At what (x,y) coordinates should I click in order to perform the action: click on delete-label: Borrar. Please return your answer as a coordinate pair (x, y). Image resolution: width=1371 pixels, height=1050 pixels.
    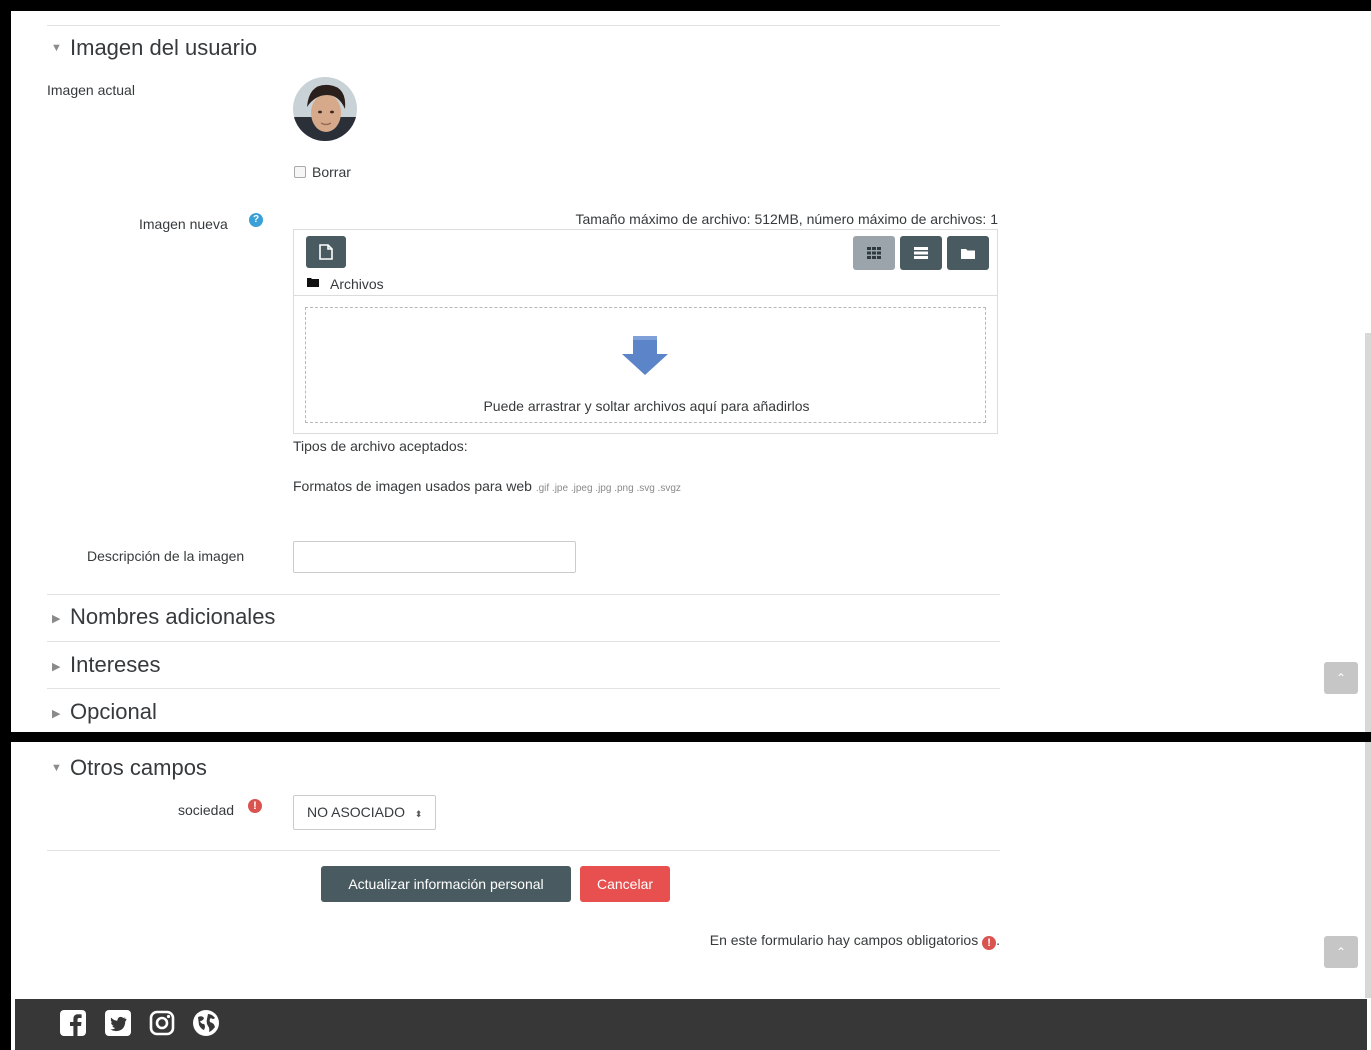
    Looking at the image, I should click on (331, 172).